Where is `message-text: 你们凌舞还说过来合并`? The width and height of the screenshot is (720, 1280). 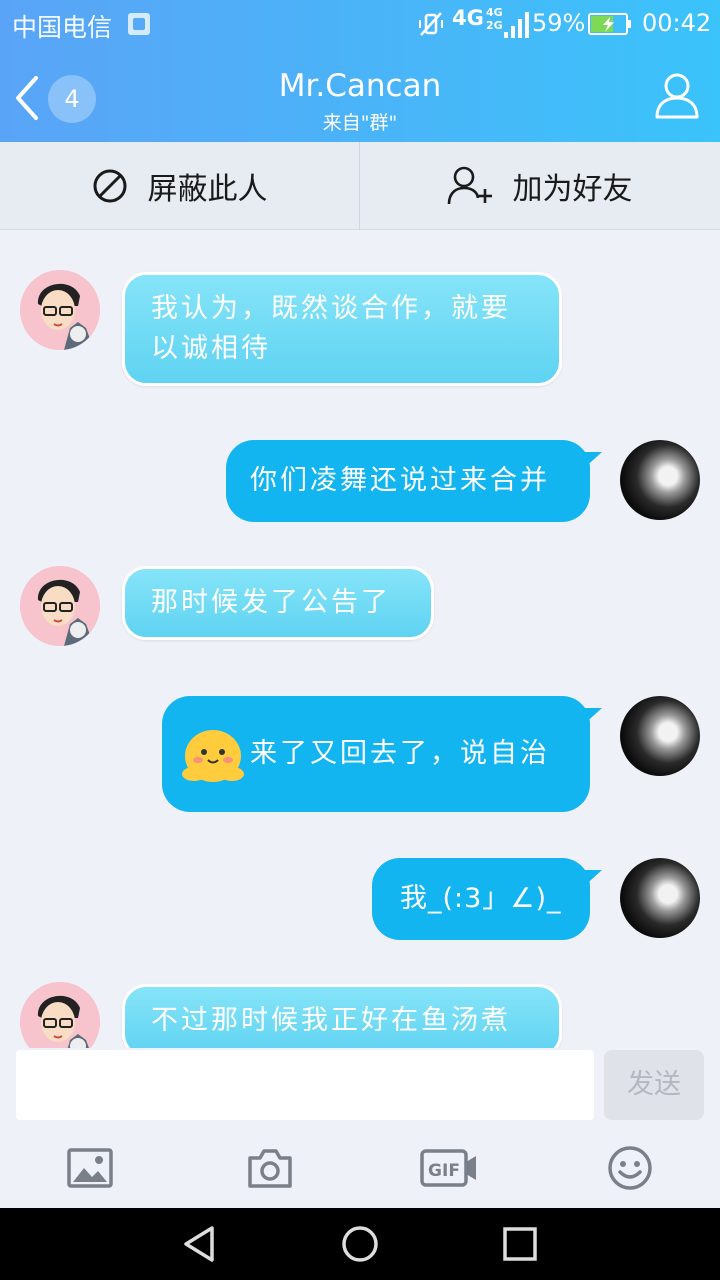 message-text: 你们凌舞还说过来合并 is located at coordinates (400, 480).